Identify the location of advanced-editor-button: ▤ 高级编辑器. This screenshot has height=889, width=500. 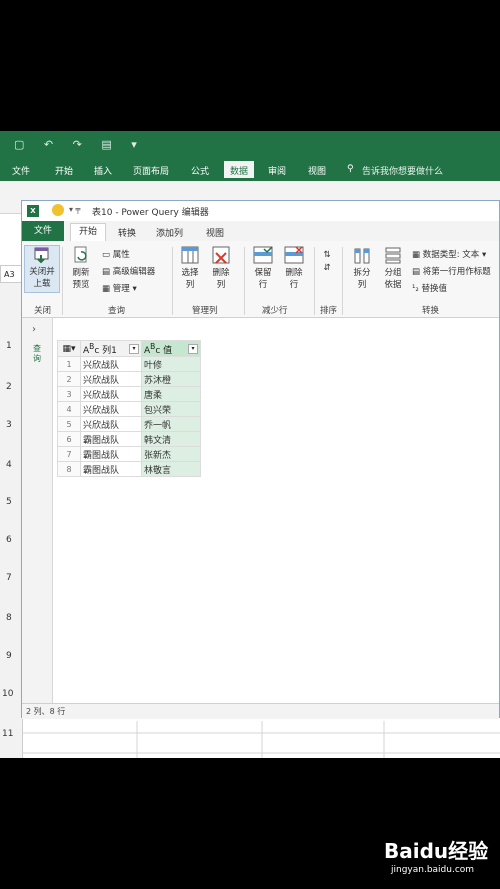
(128, 272).